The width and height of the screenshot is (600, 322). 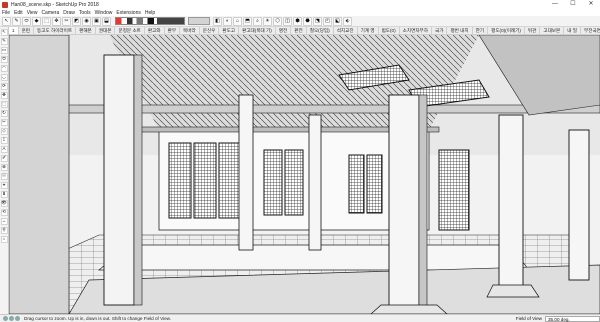 What do you see at coordinates (150, 13) in the screenshot?
I see `menu-help: Help` at bounding box center [150, 13].